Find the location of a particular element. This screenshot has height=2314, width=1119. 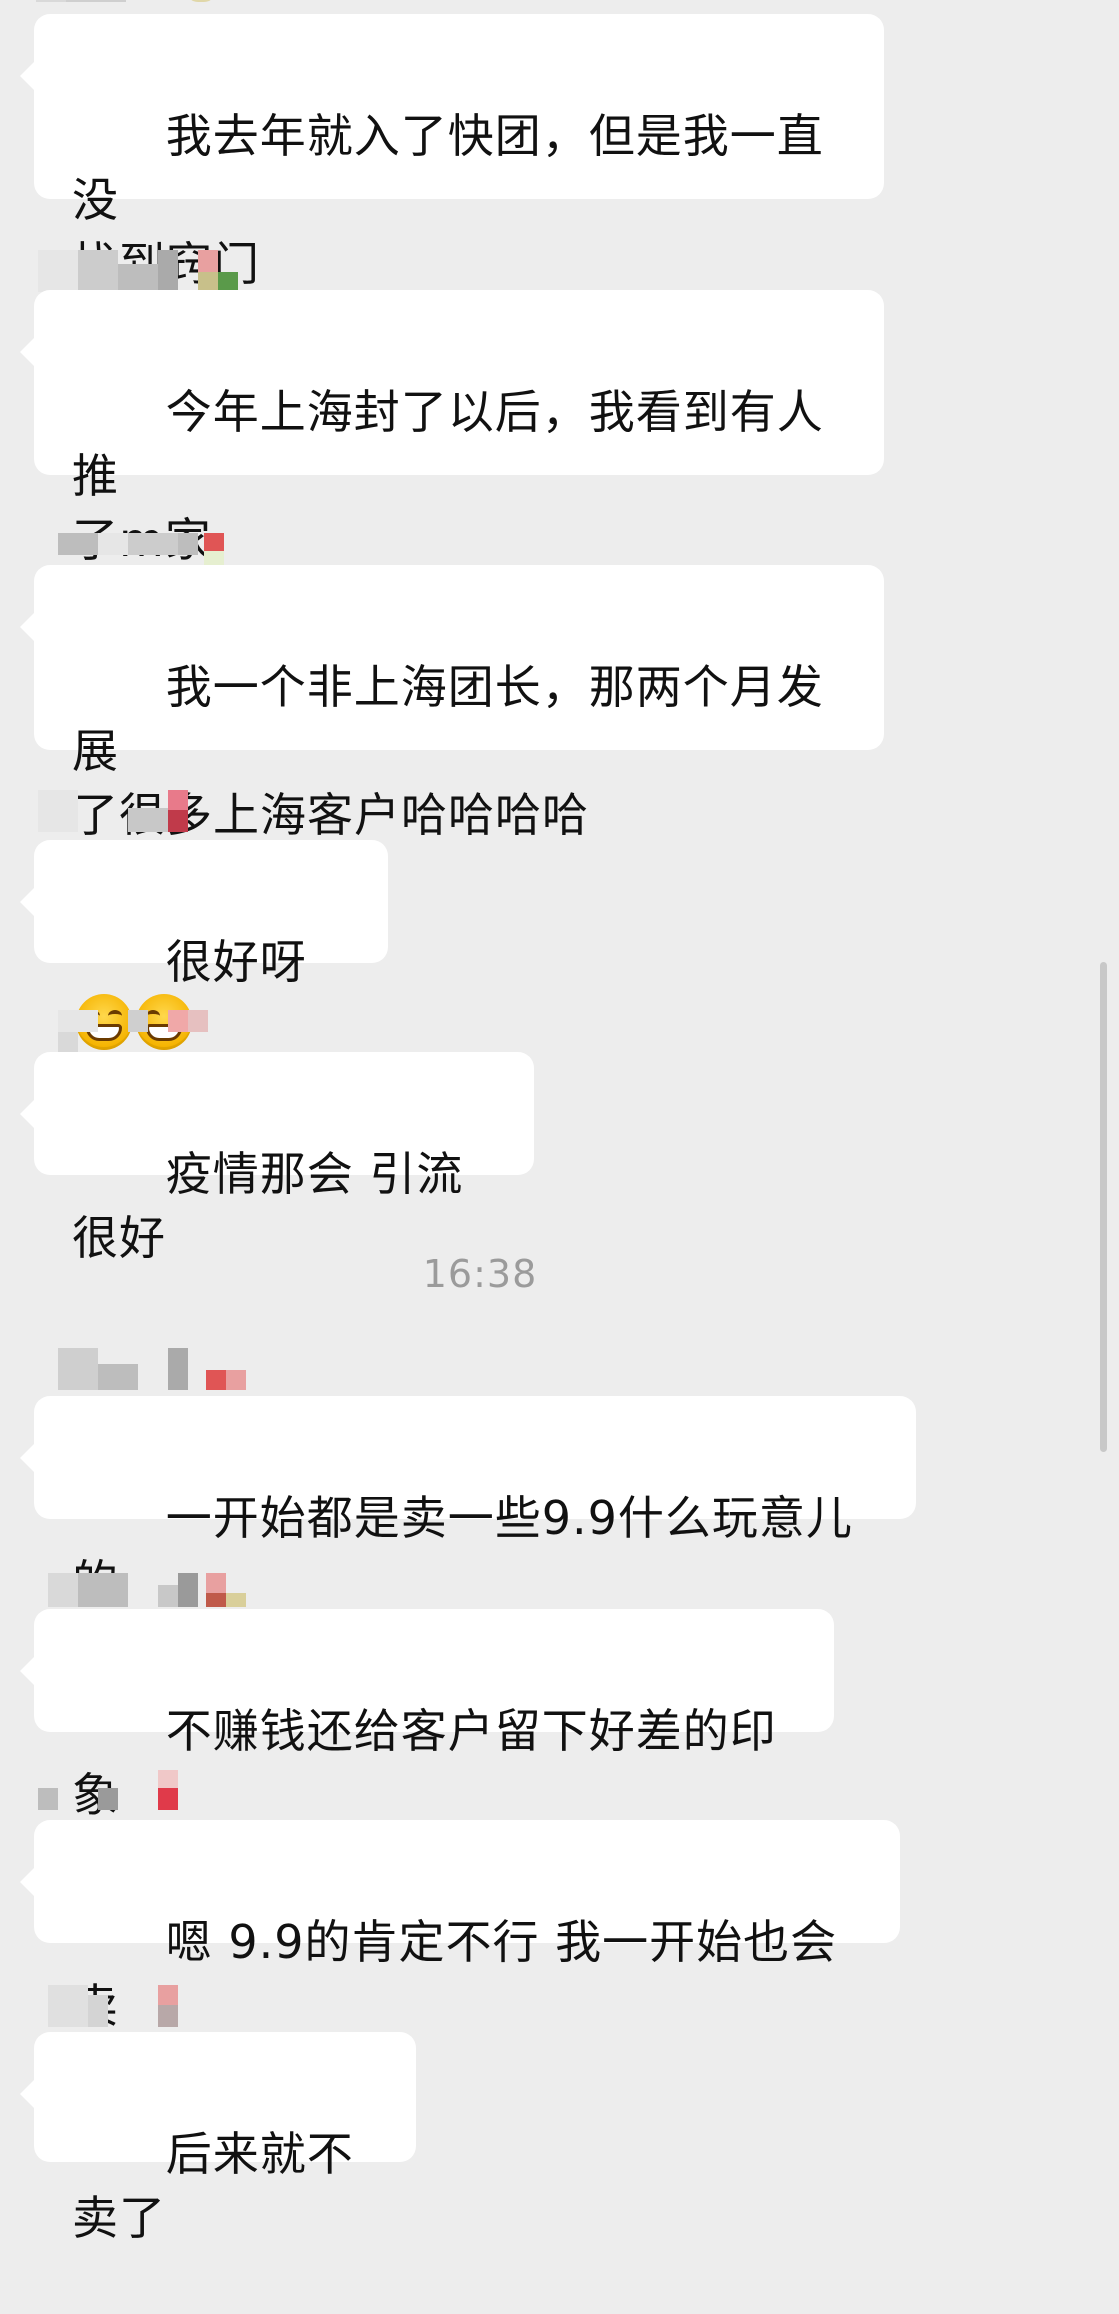

message-bubble: 后来就不卖了 is located at coordinates (218, 2138).